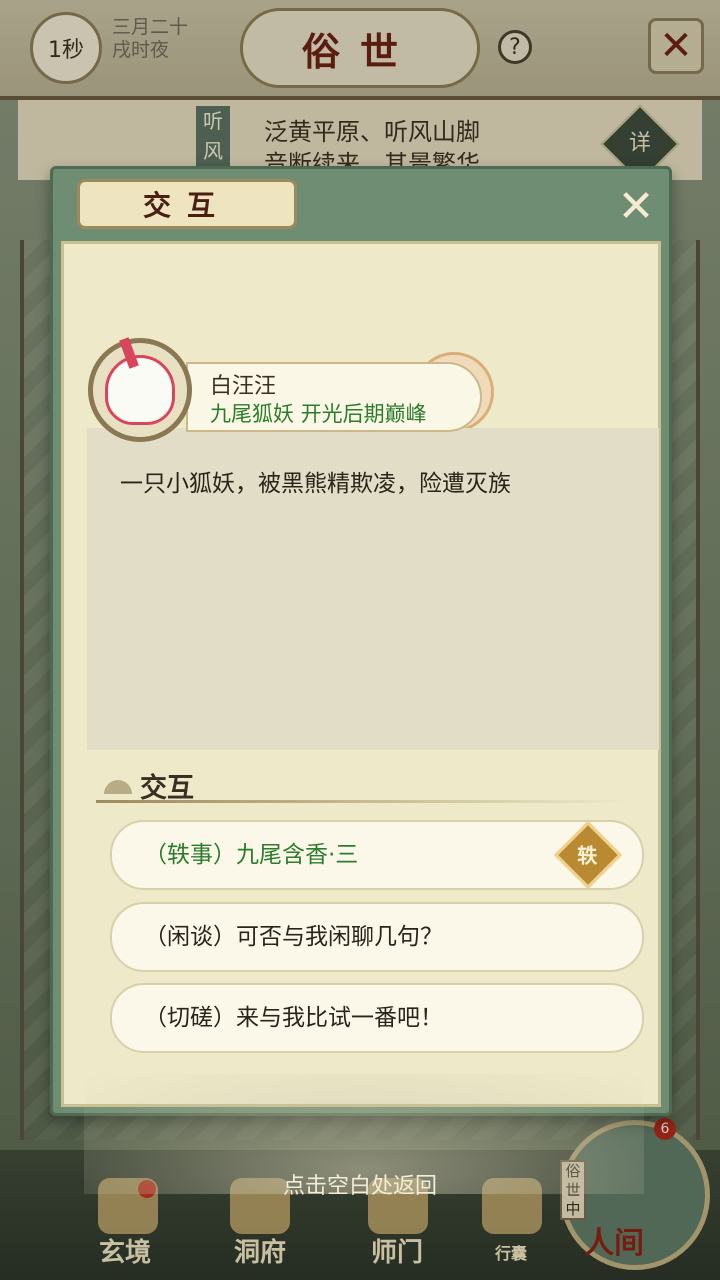  I want to click on fox-portrait-icon, so click(140, 390).